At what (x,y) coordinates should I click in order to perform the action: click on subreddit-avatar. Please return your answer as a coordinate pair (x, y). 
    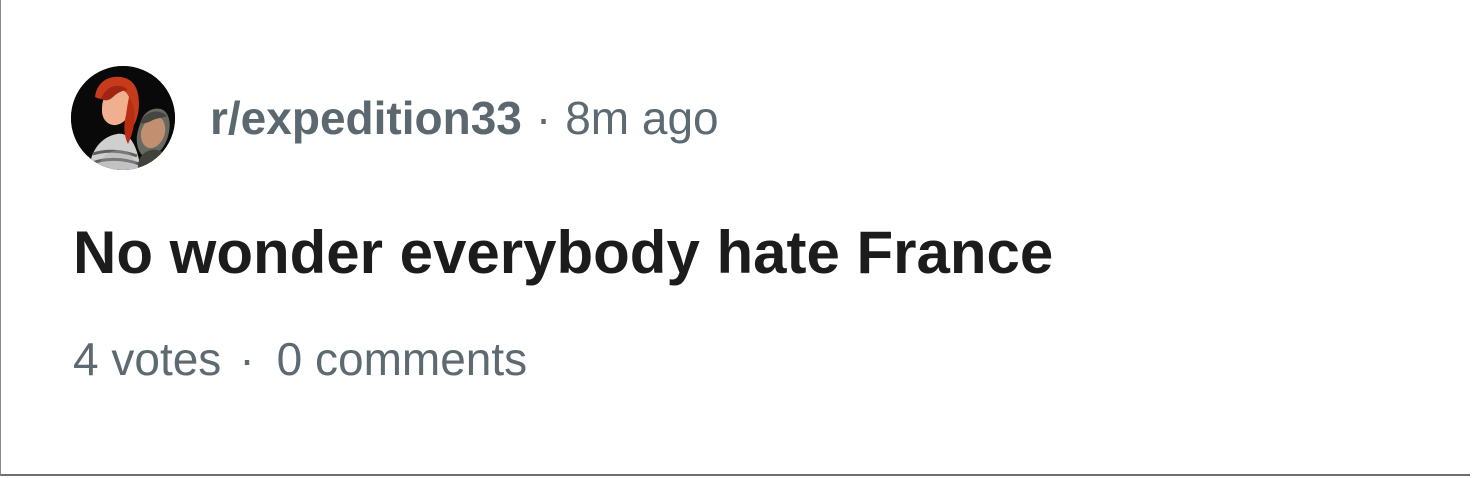
    Looking at the image, I should click on (123, 118).